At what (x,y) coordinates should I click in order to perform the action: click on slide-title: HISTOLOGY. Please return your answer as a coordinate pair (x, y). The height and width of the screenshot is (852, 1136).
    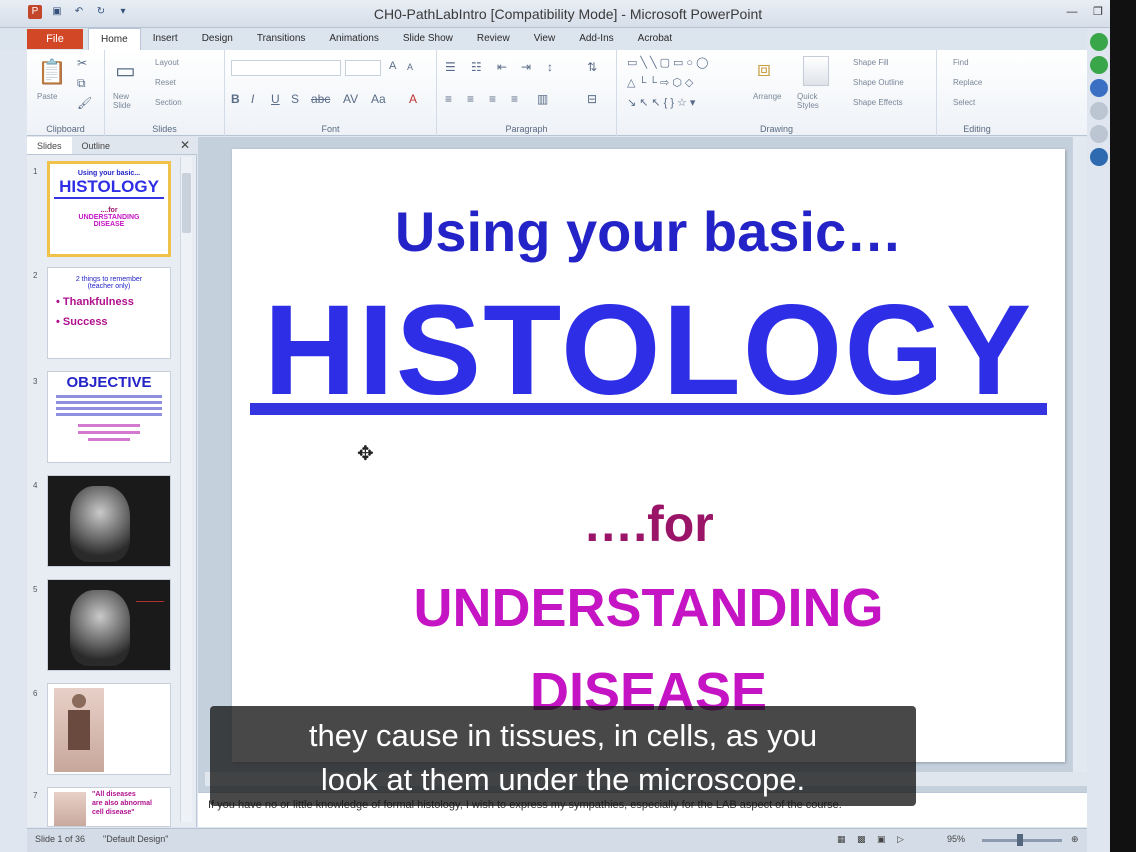
    Looking at the image, I should click on (648, 350).